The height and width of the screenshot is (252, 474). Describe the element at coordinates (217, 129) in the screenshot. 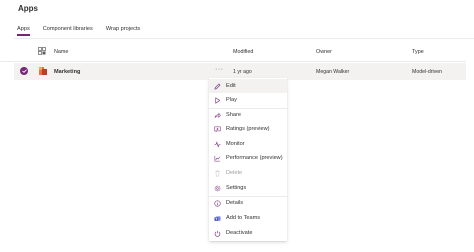

I see `ratings-icon` at that location.